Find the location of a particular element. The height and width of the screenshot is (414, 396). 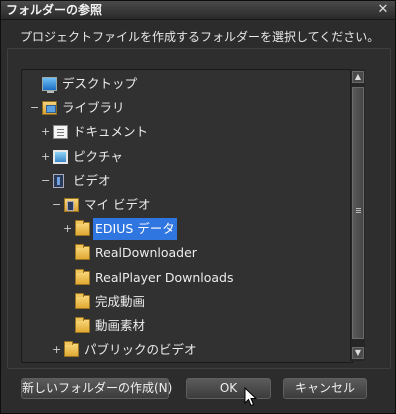

tree-item-pictures: + ピクチャ is located at coordinates (187, 157).